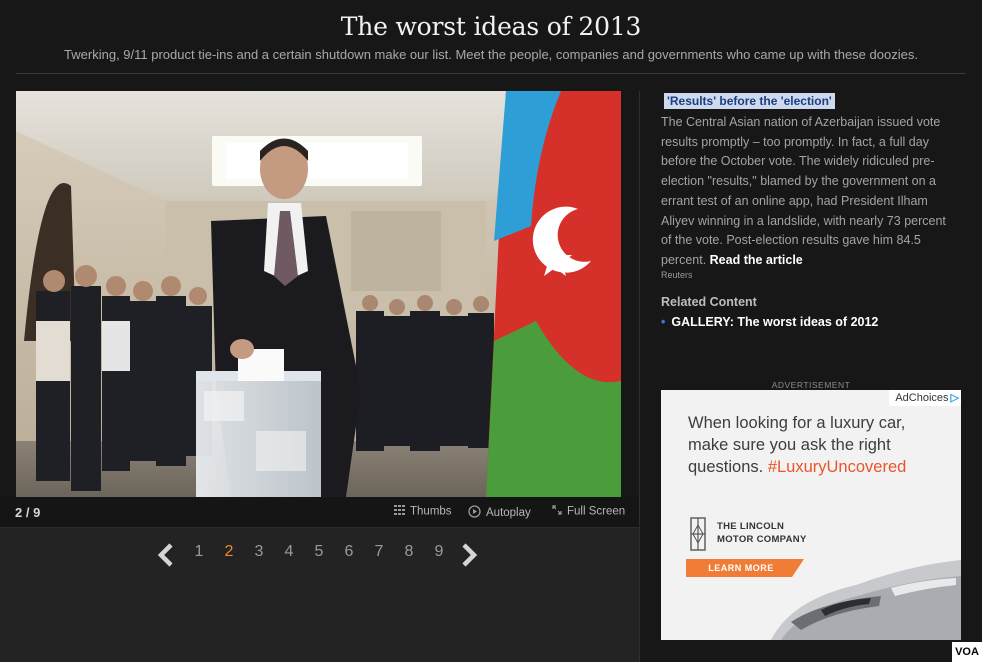 Image resolution: width=982 pixels, height=662 pixels. Describe the element at coordinates (811, 385) in the screenshot. I see `ad-label: ADVERTISEMENT` at that location.